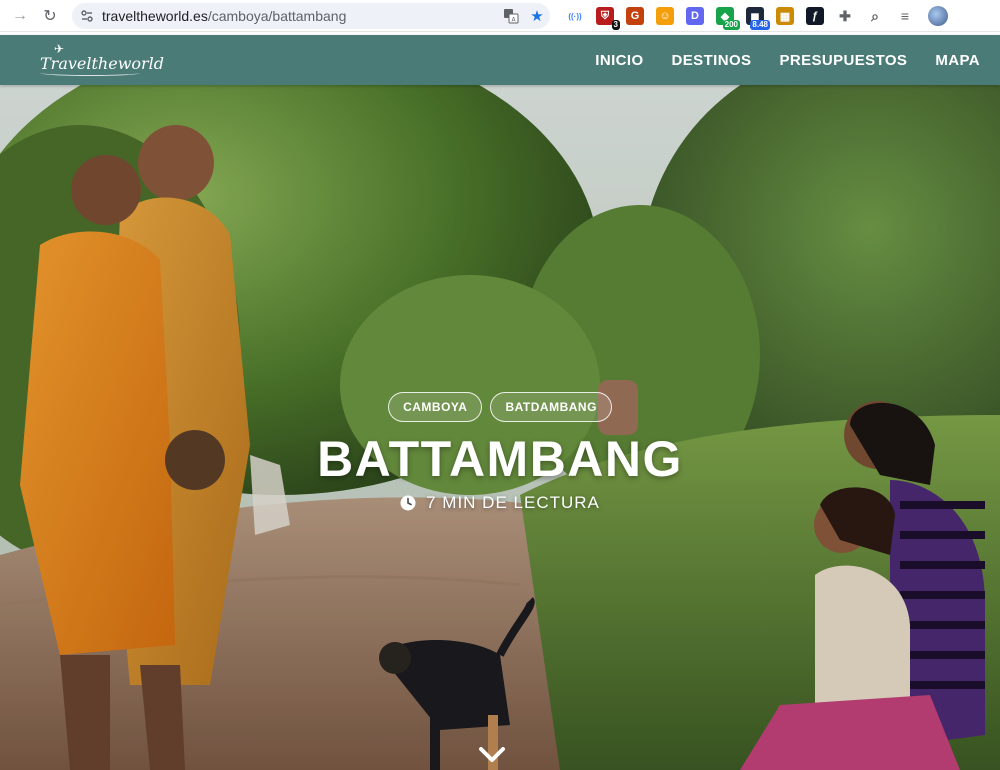 Image resolution: width=1000 pixels, height=770 pixels. I want to click on d-icon: D, so click(695, 16).